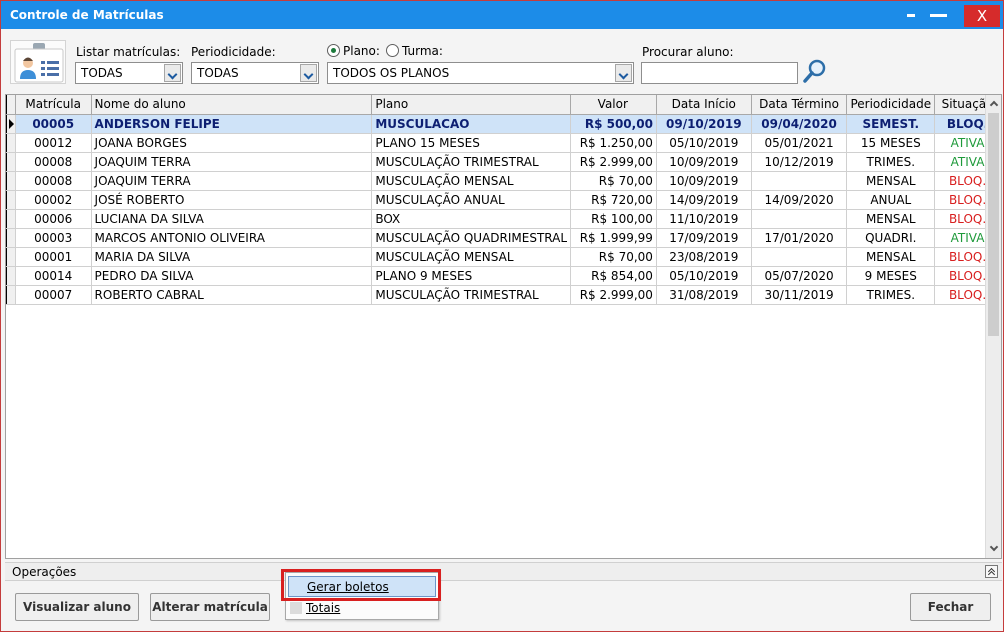 This screenshot has width=1004, height=632. What do you see at coordinates (703, 123) in the screenshot?
I see `cell-inicio: 09/10/2019` at bounding box center [703, 123].